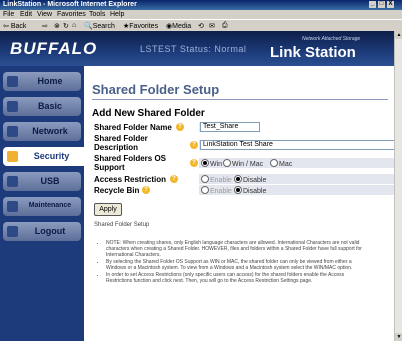  I want to click on os-mac-label: Mac, so click(286, 164).